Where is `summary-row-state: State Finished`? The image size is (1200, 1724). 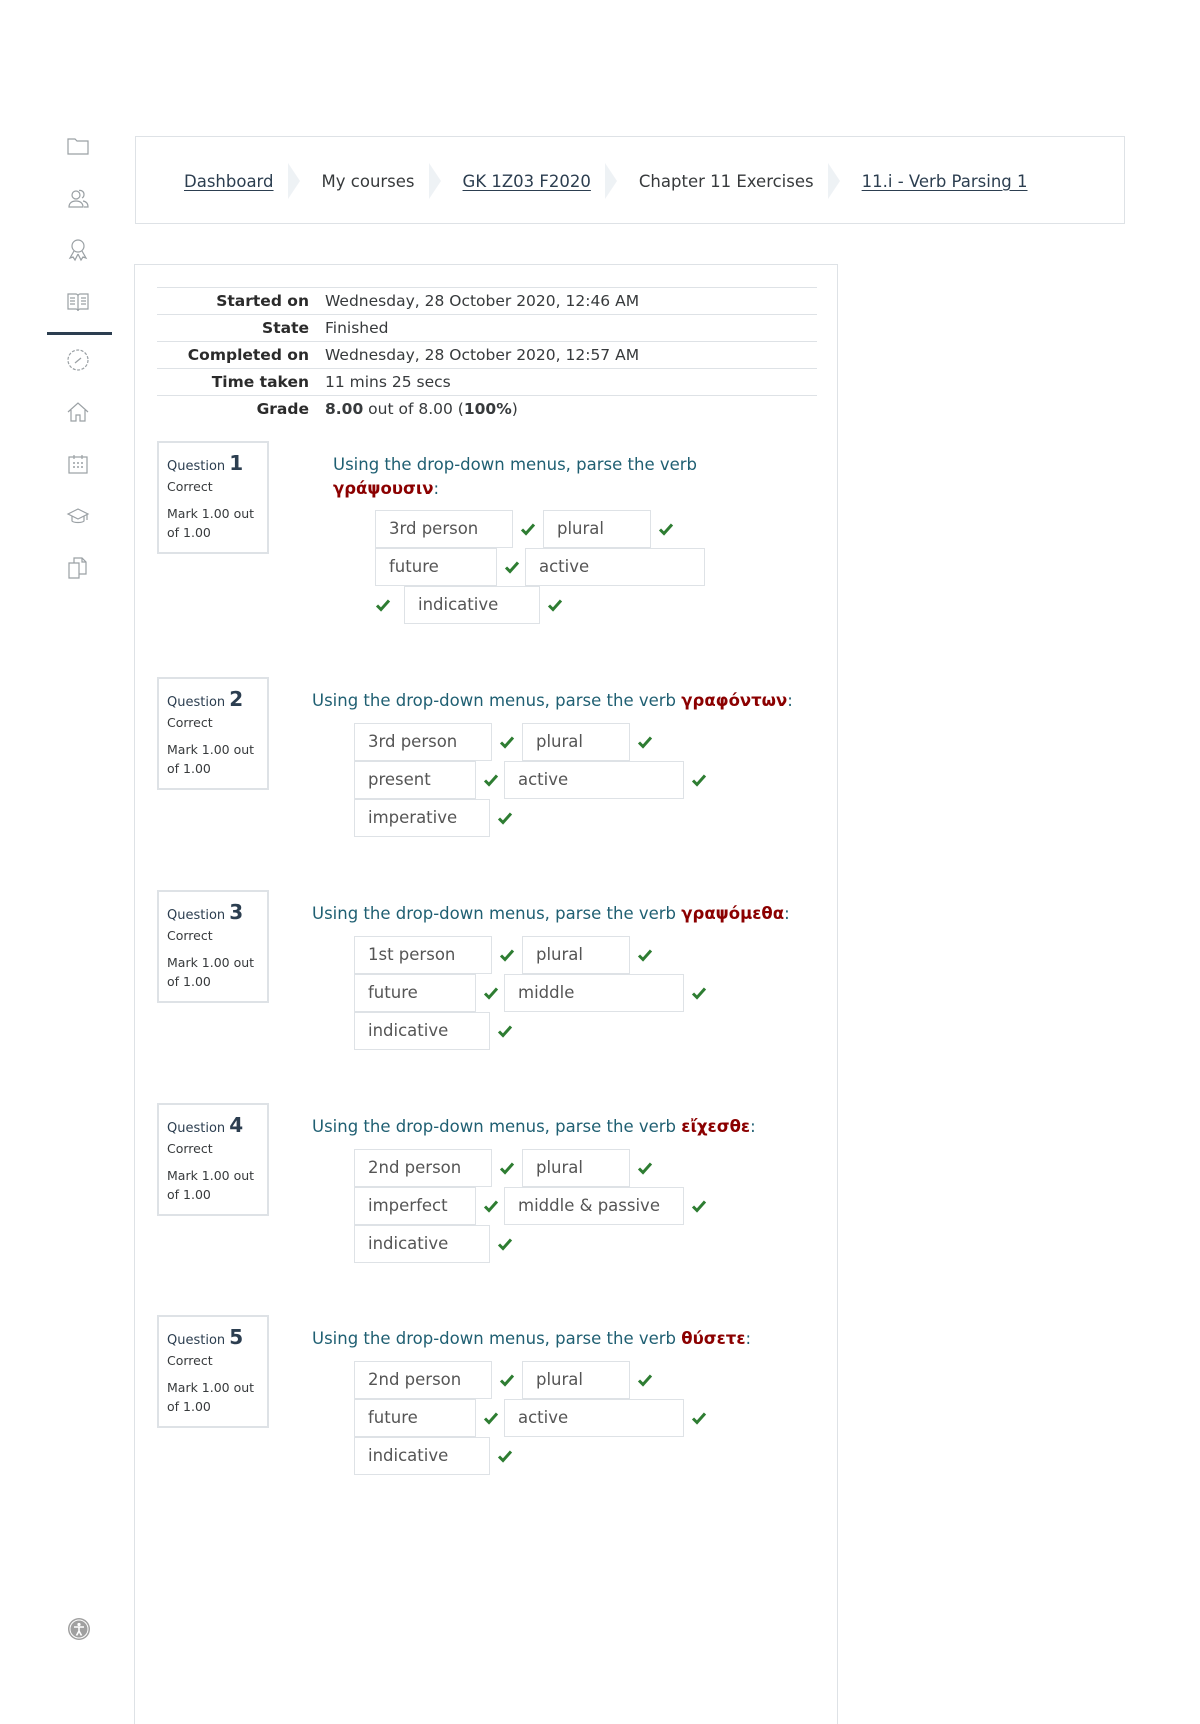
summary-row-state: State Finished is located at coordinates (487, 328).